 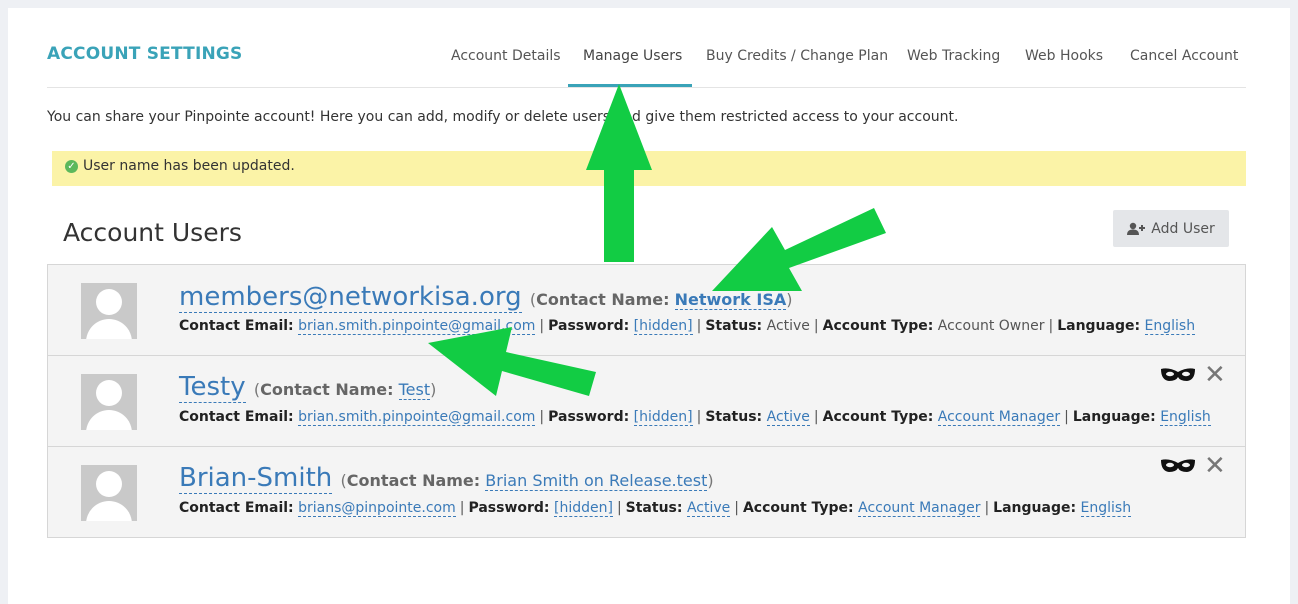 What do you see at coordinates (350, 297) in the screenshot?
I see `username-link: members@networkisa.org` at bounding box center [350, 297].